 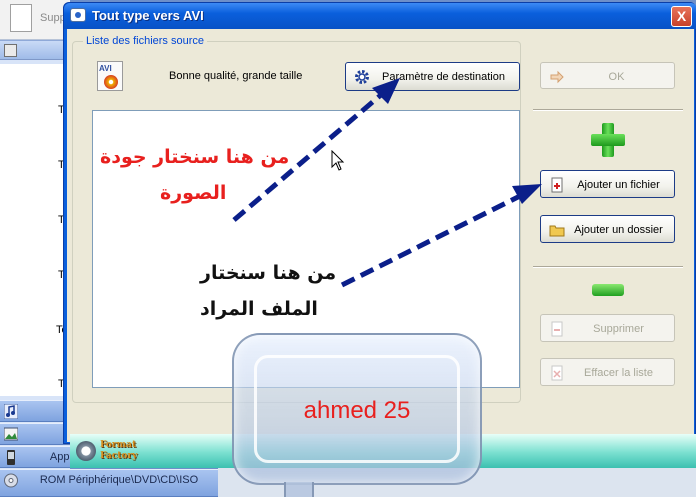 I want to click on destination-settings-button: Paramètre de destination, so click(x=432, y=76).